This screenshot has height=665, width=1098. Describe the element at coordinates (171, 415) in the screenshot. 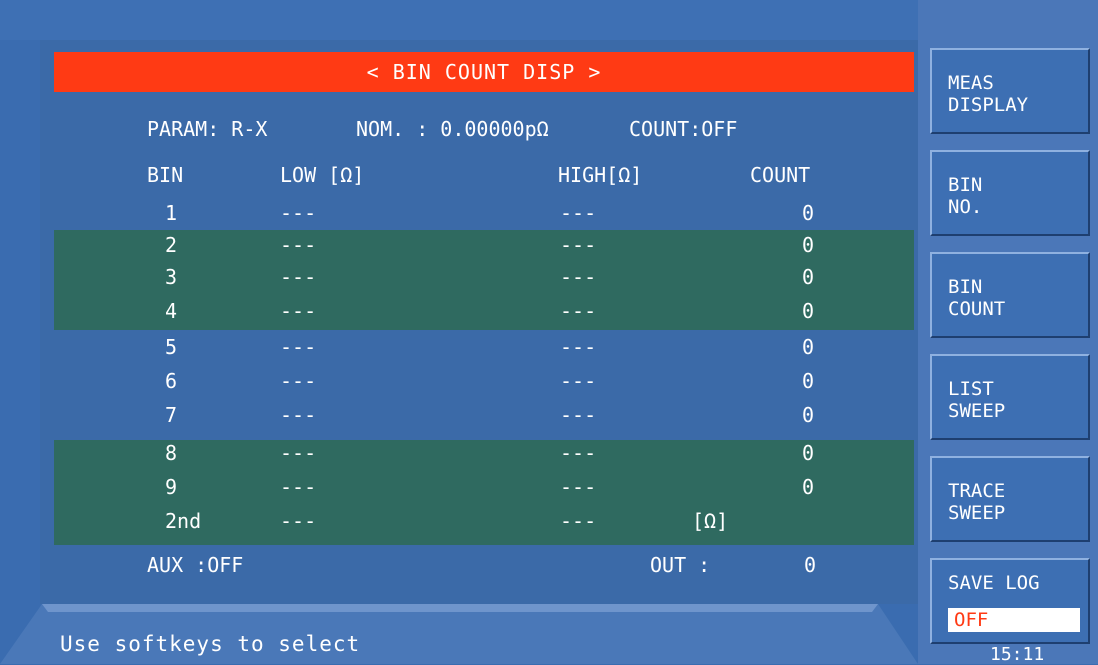

I see `bin-number: 7` at that location.